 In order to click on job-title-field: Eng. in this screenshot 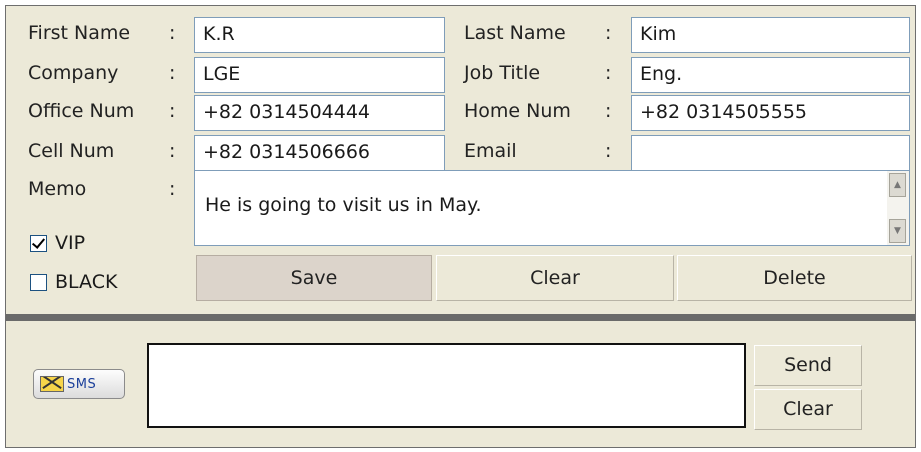, I will do `click(770, 75)`.